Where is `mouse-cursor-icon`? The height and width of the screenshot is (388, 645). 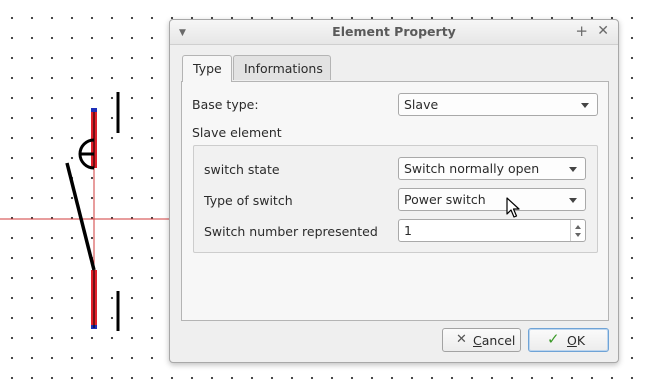 mouse-cursor-icon is located at coordinates (513, 207).